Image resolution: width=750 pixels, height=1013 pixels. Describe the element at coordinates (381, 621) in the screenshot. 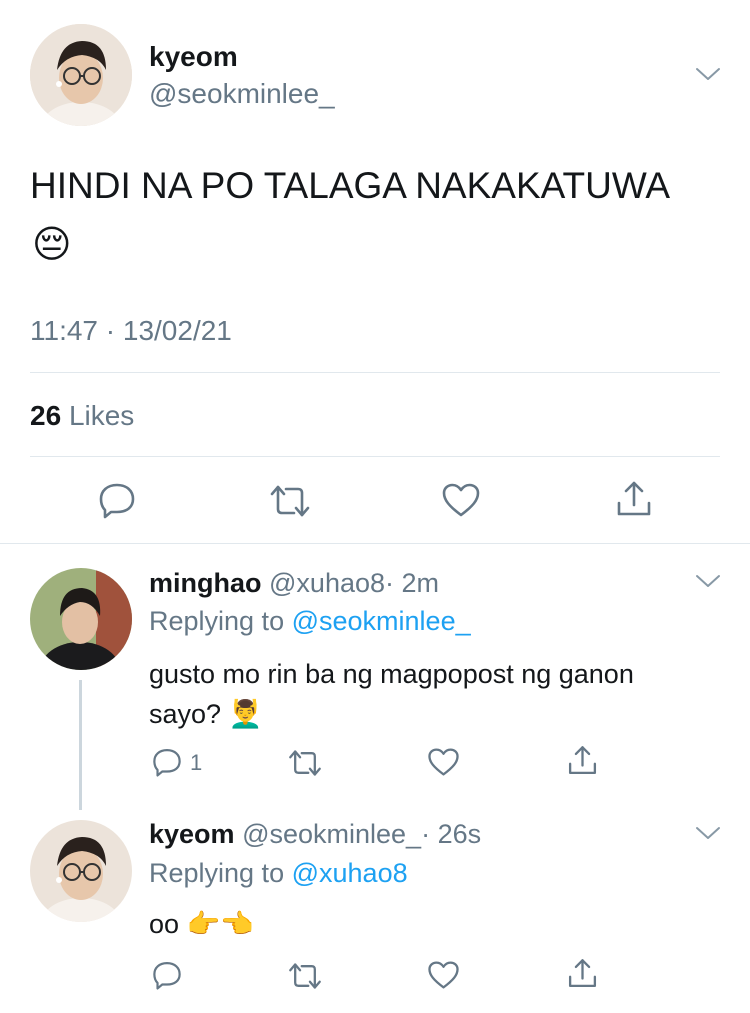

I see `replying-to-link: @seokminlee_` at that location.